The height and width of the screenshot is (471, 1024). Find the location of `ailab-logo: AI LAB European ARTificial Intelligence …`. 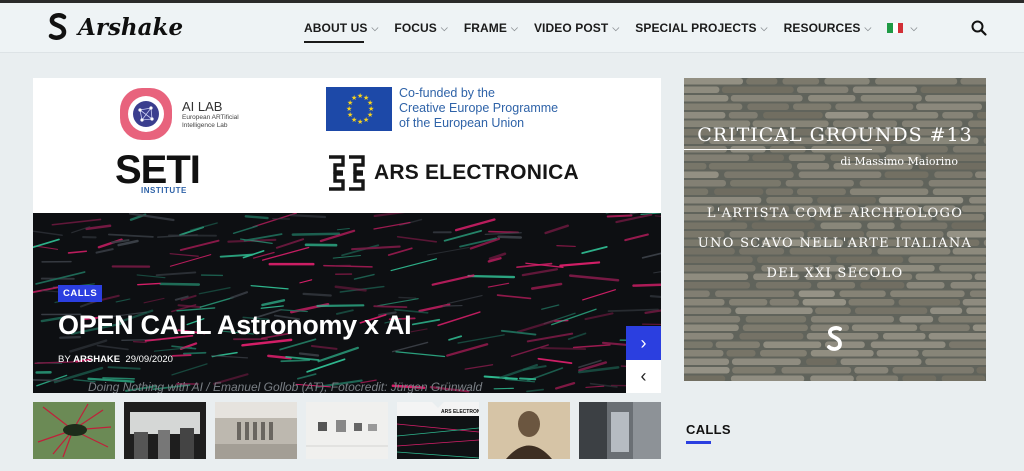

ailab-logo: AI LAB European ARTificial Intelligence … is located at coordinates (190, 114).